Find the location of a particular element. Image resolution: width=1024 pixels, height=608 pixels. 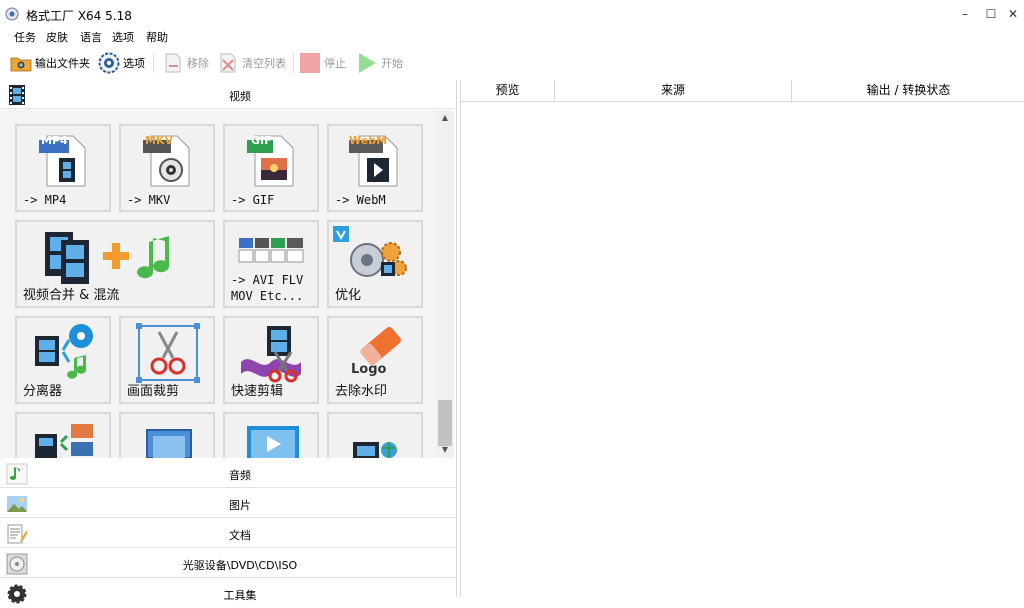

menu-bar: 任务 皮肤 语言 选项 帮助 is located at coordinates (512, 37).